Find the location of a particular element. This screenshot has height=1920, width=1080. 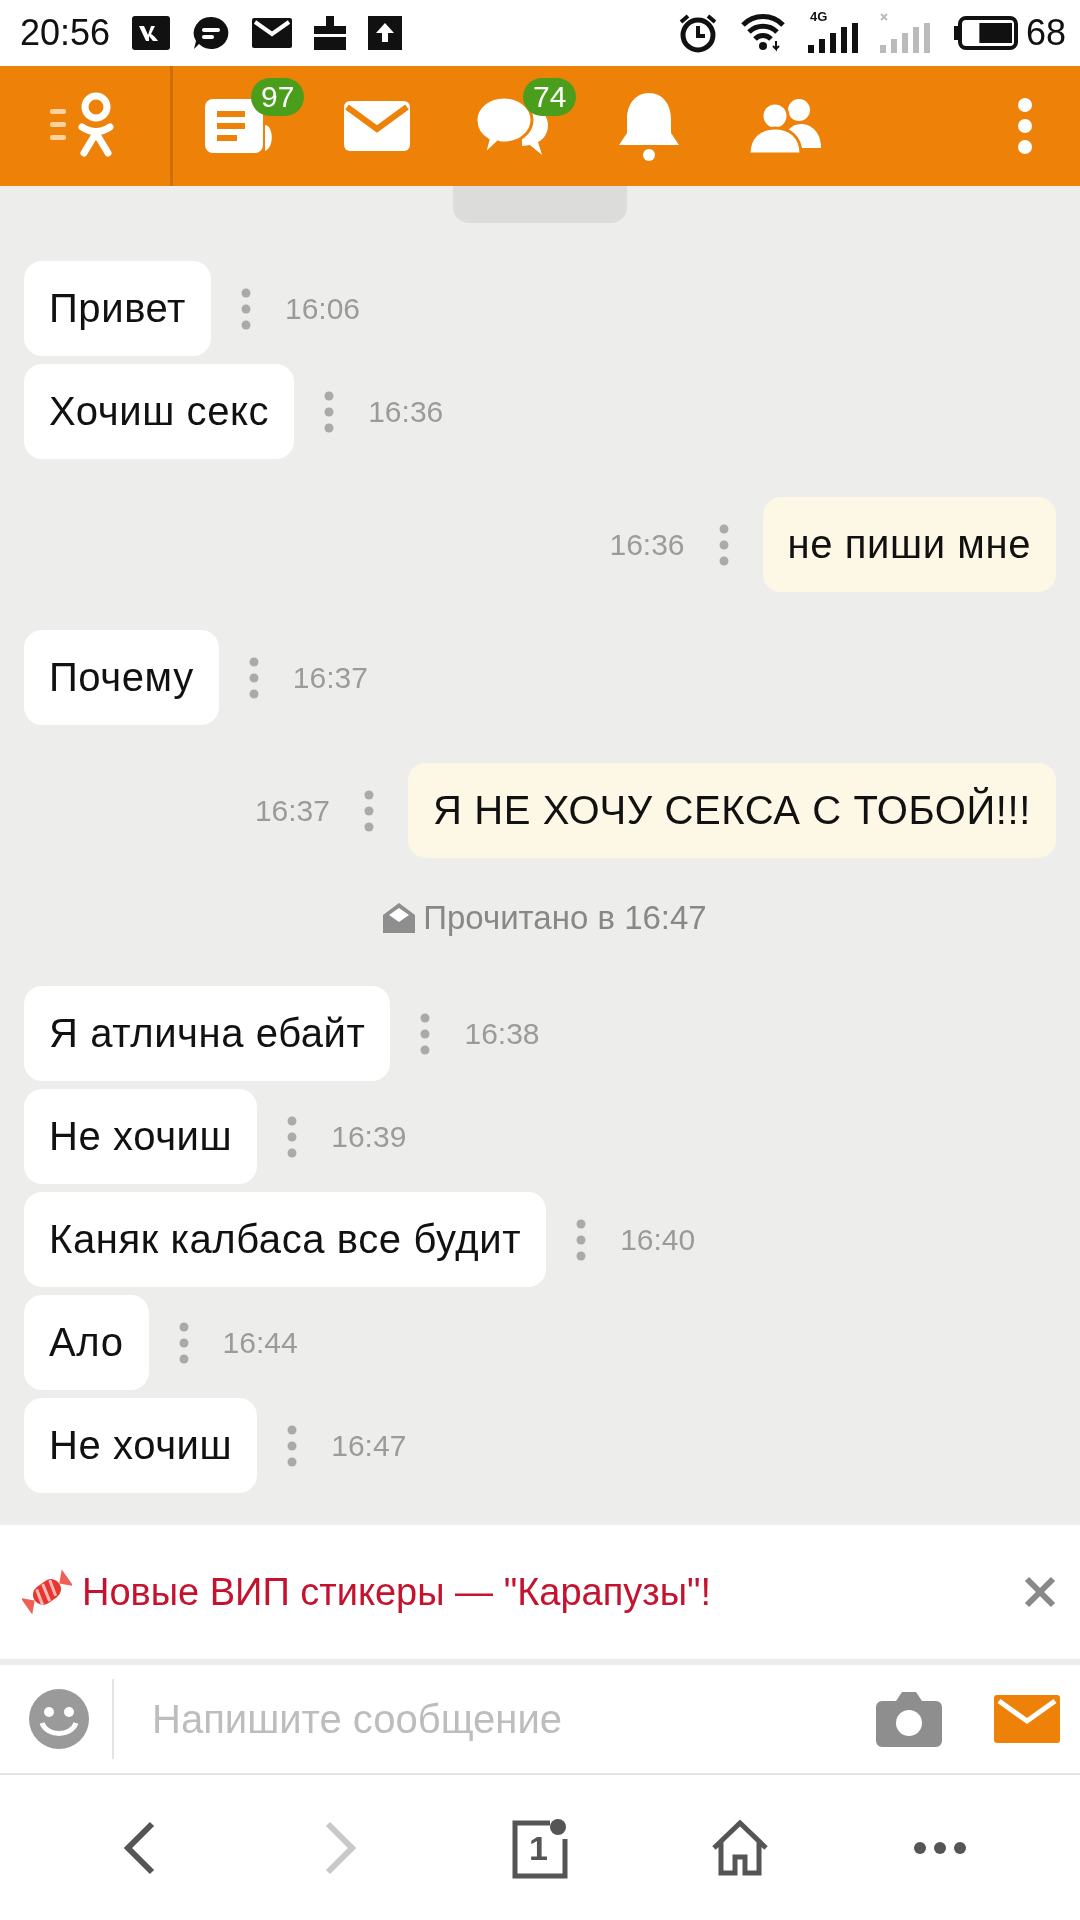

message-bubble: Почему is located at coordinates (121, 677).